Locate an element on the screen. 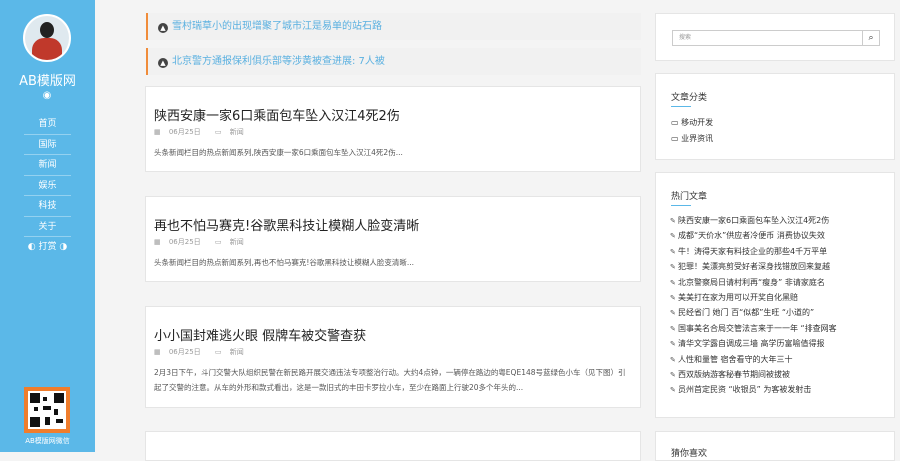 This screenshot has height=461, width=900. category-label: 移动开发 is located at coordinates (697, 122).